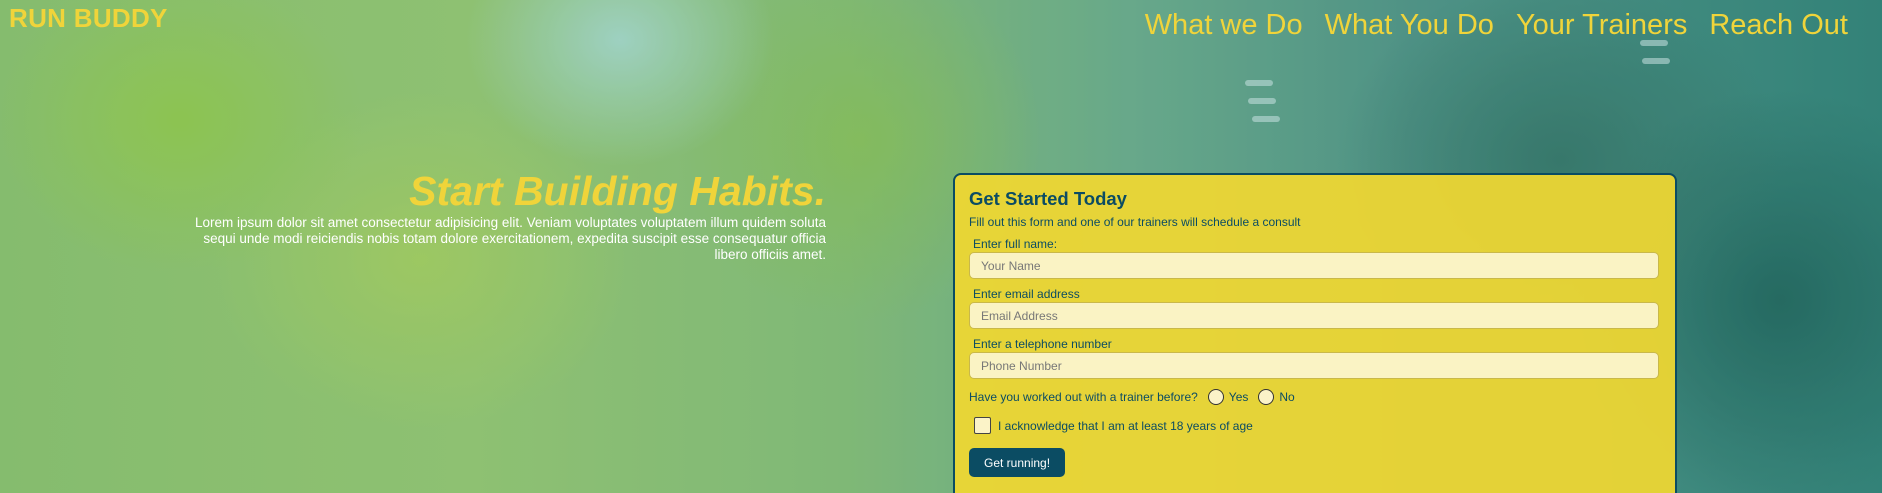  What do you see at coordinates (1048, 198) in the screenshot?
I see `form-title: Get Started Today` at bounding box center [1048, 198].